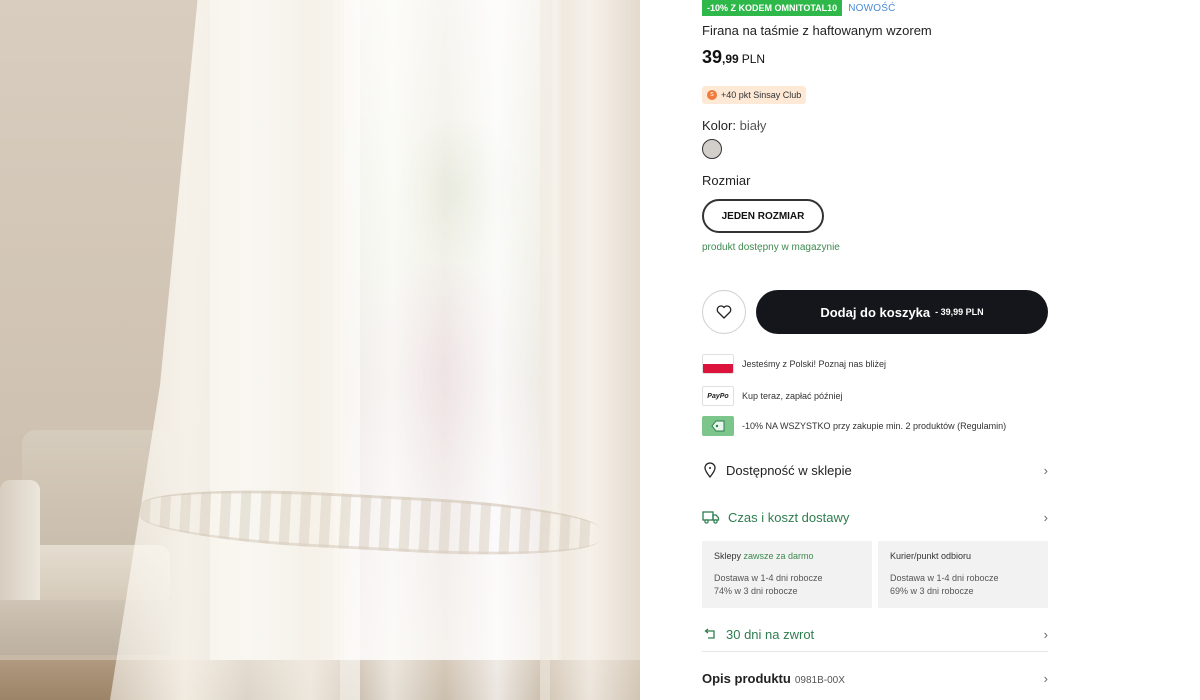 The image size is (1200, 700). I want to click on shipping-option-name: Sklepy, so click(728, 556).